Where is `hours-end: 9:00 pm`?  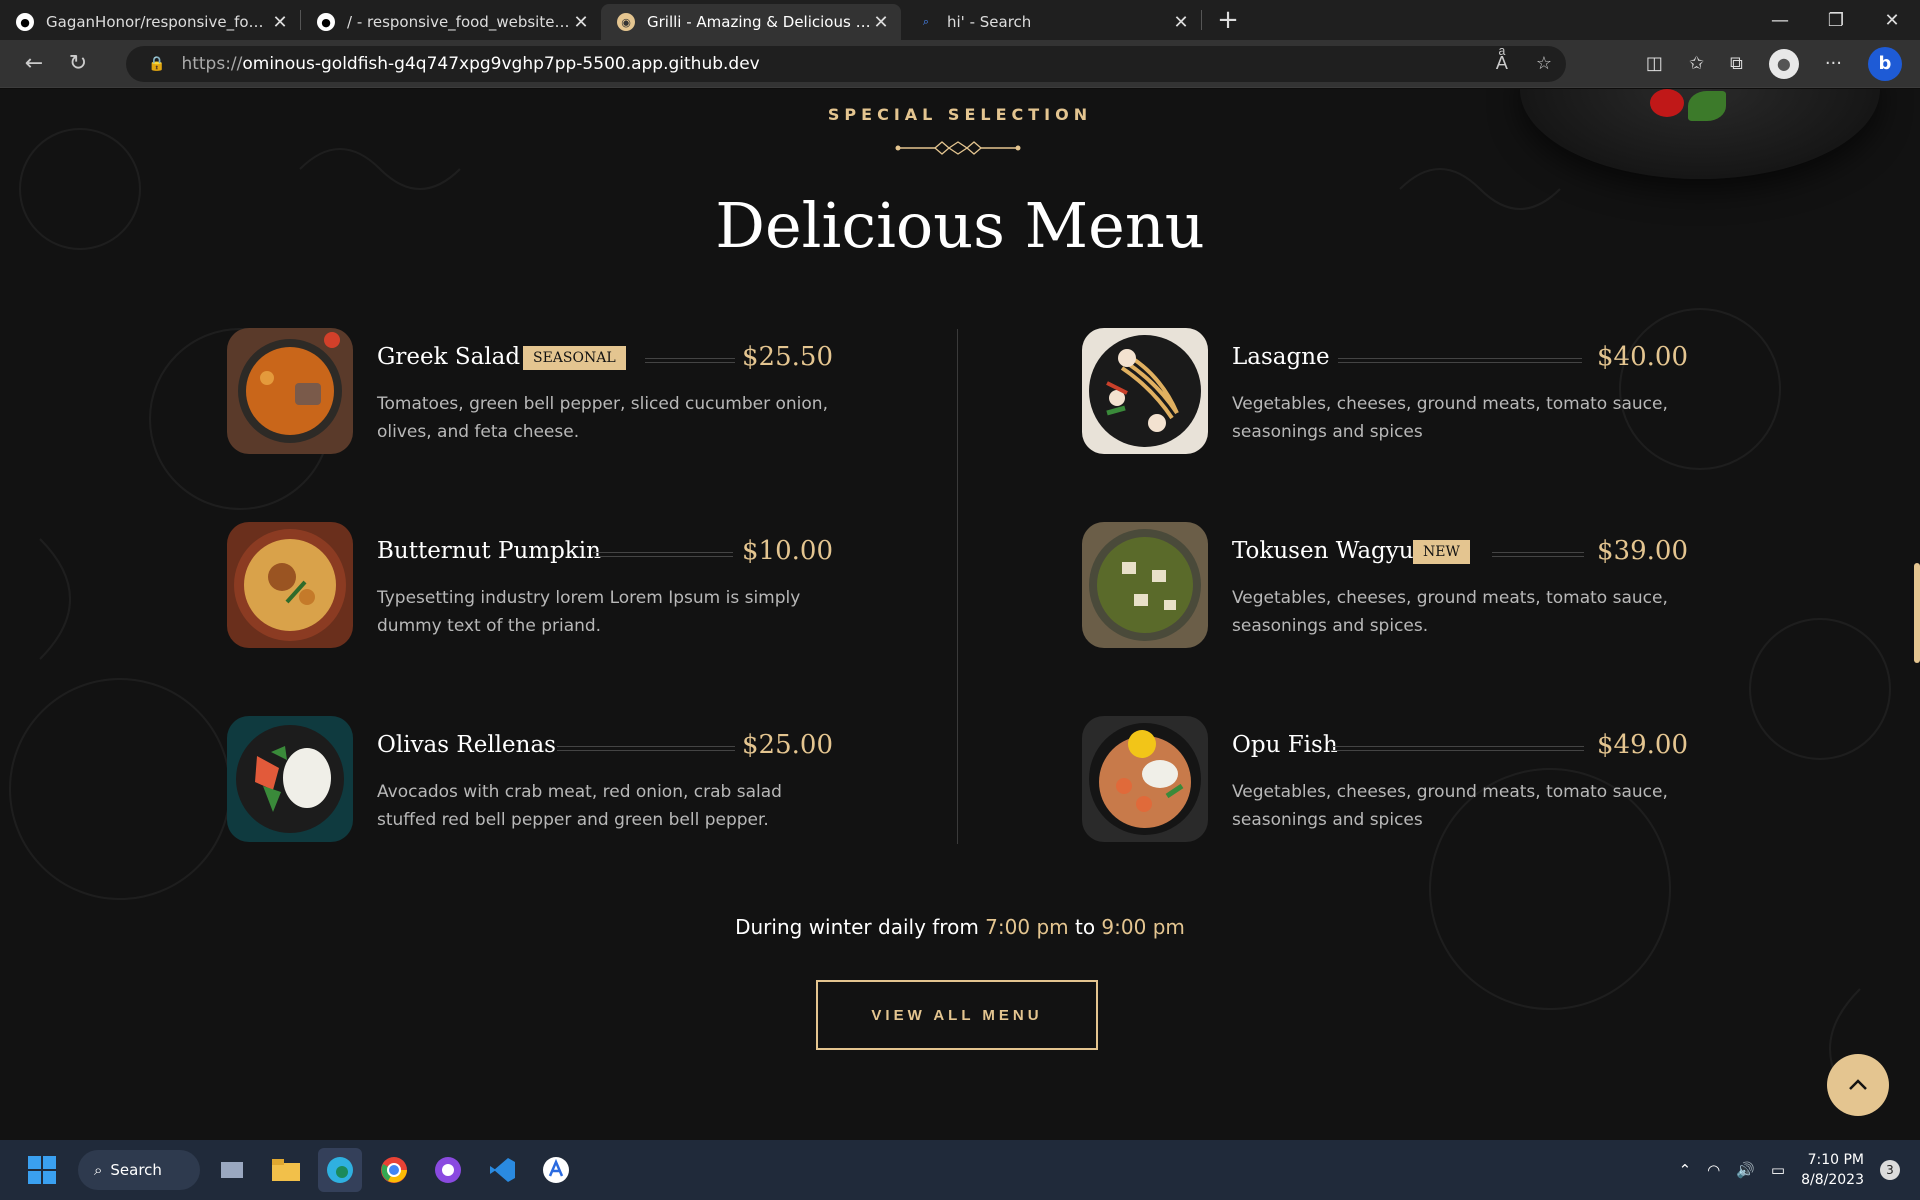
hours-end: 9:00 pm is located at coordinates (1143, 927).